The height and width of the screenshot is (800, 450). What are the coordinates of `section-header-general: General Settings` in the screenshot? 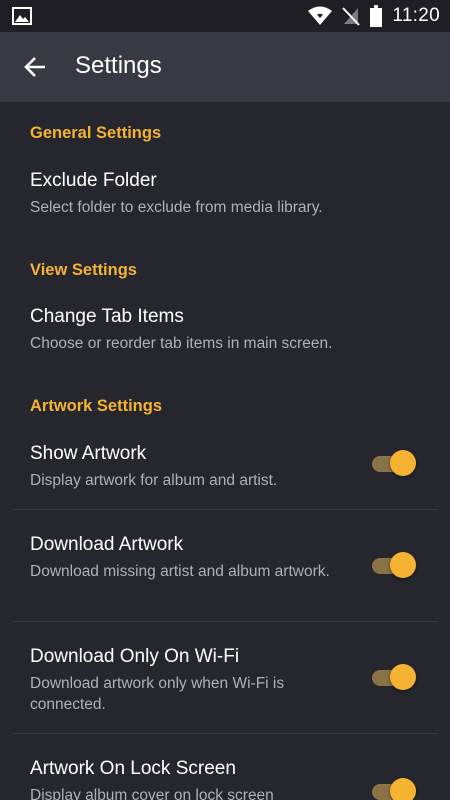 It's located at (96, 133).